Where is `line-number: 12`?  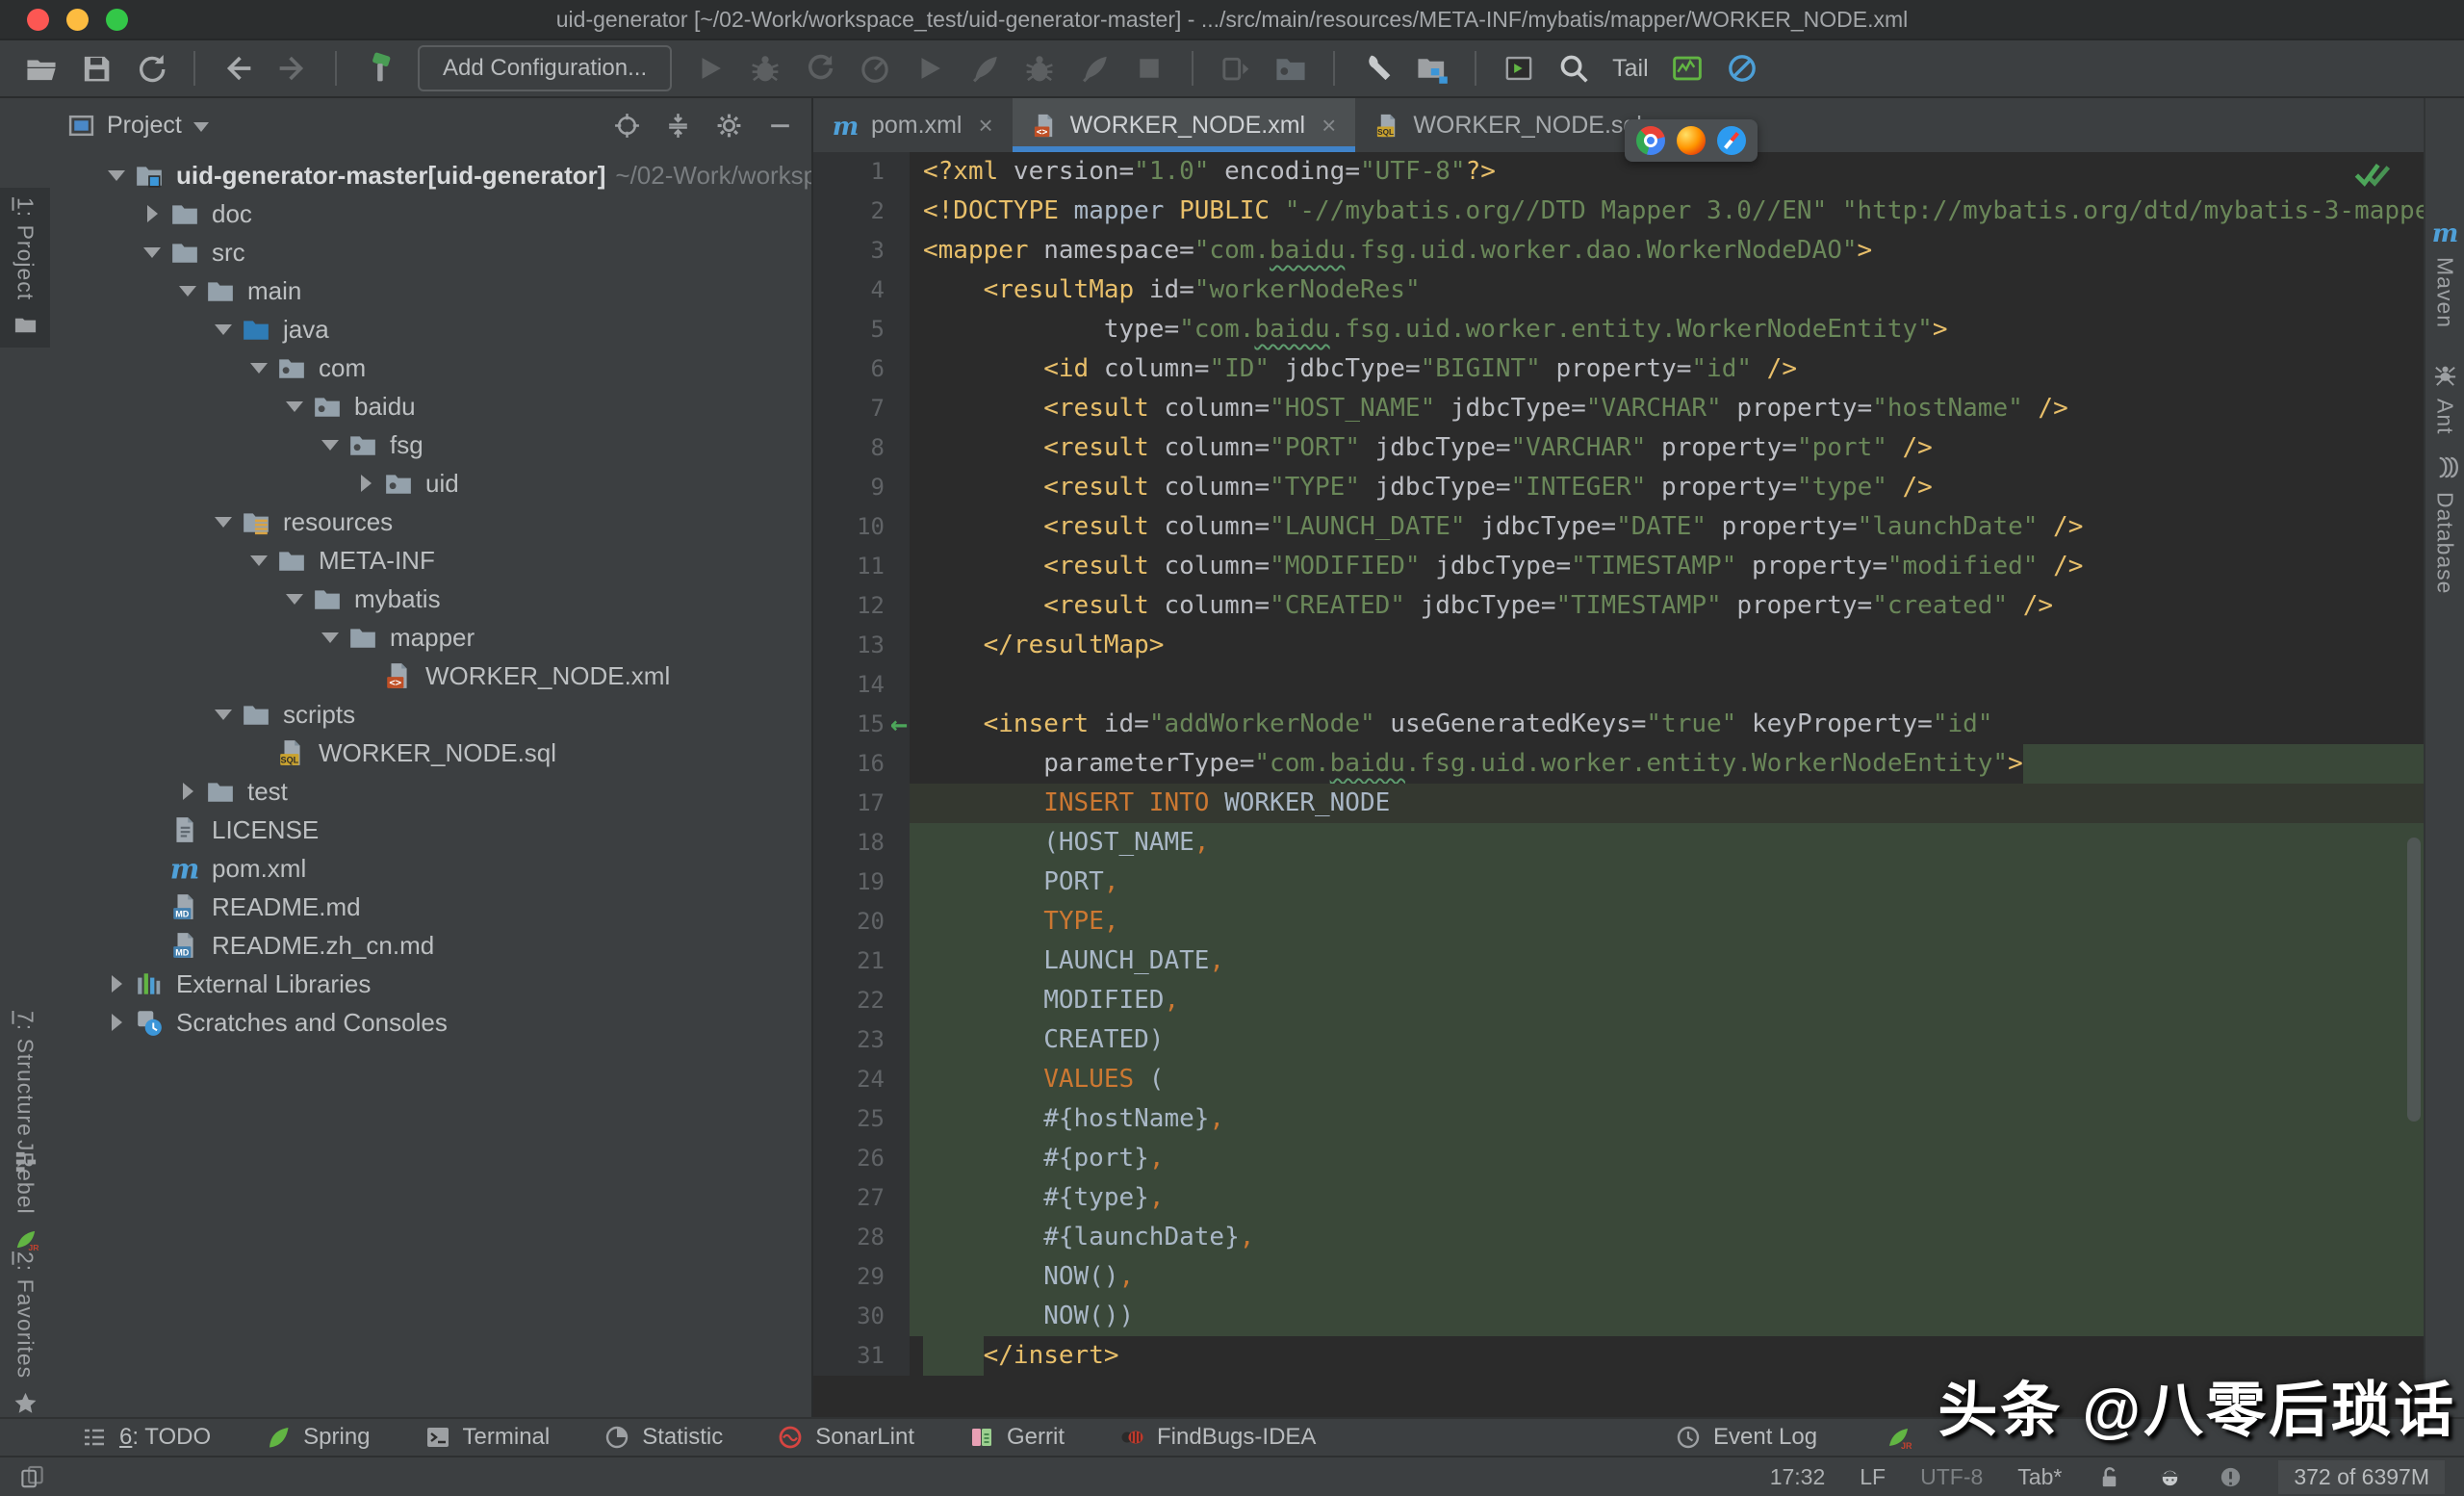
line-number: 12 is located at coordinates (861, 606).